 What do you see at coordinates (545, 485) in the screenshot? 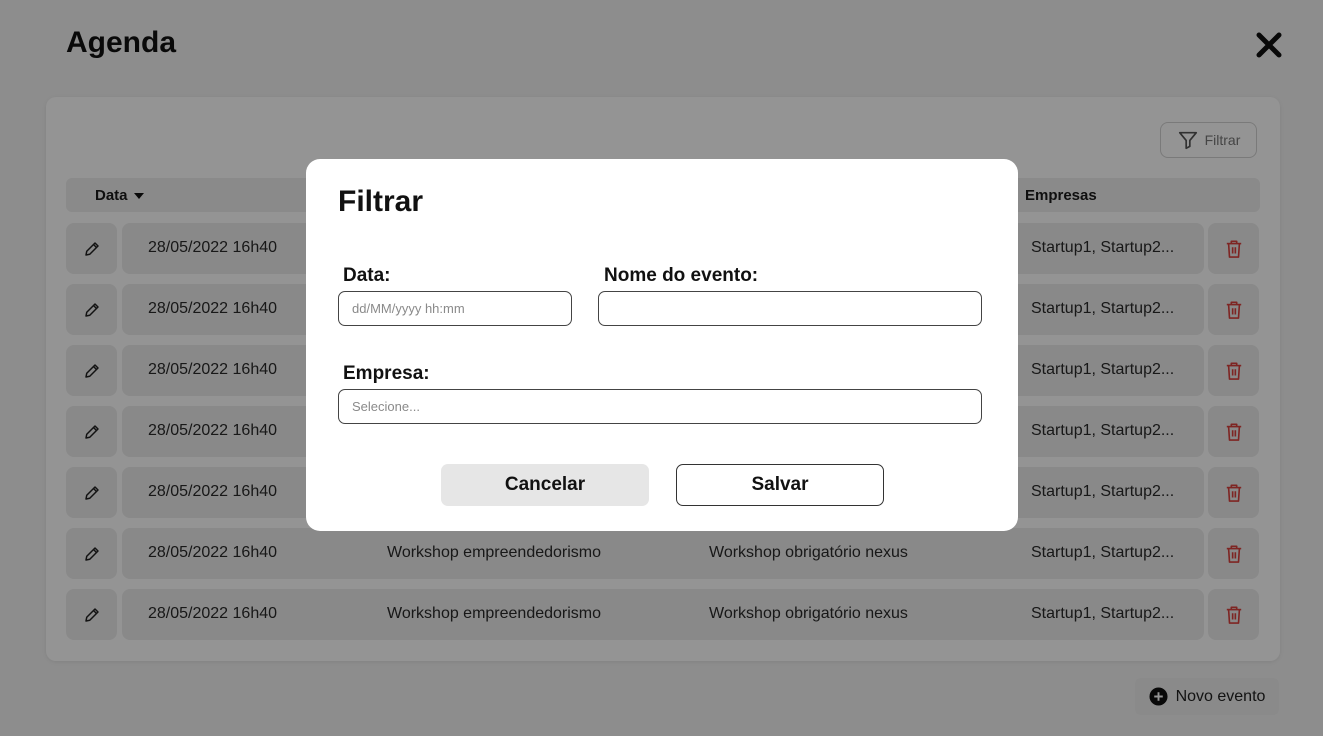
I see `cancel-button: Cancelar` at bounding box center [545, 485].